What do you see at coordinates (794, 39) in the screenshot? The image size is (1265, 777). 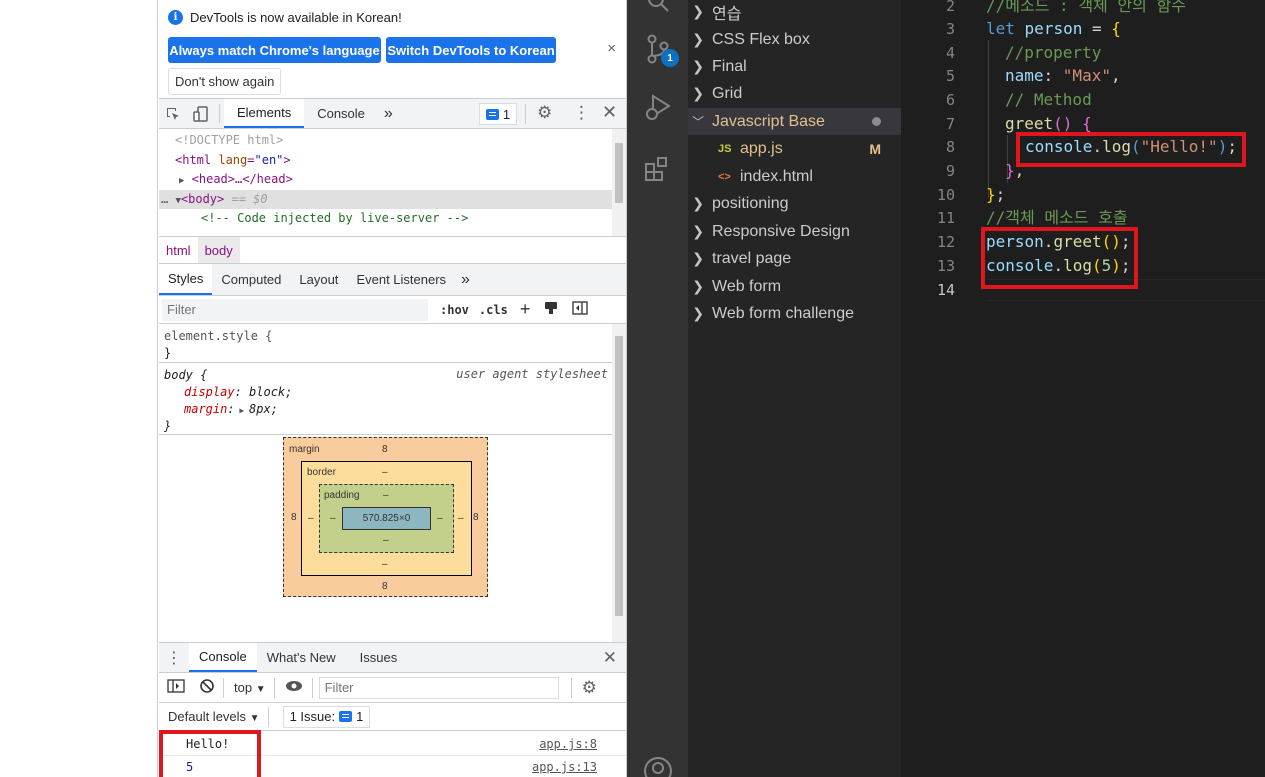 I see `explorer-folder-css-flex-box: ❯ CSS Flex box` at bounding box center [794, 39].